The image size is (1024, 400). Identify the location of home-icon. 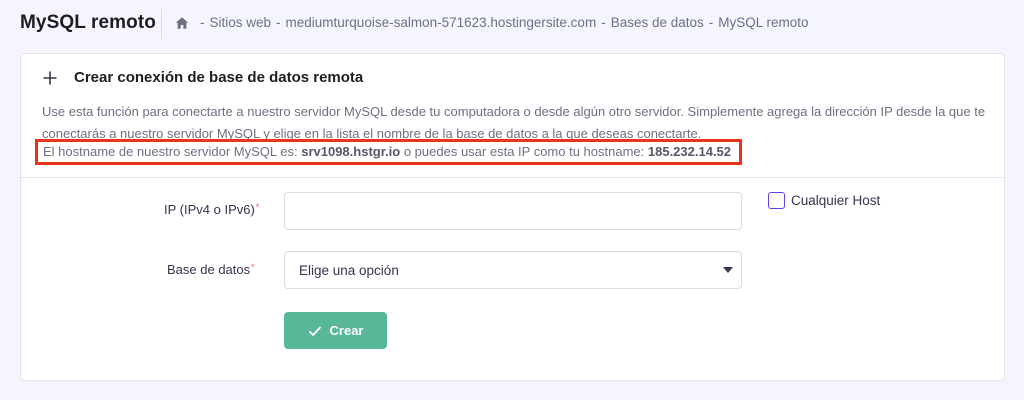
(182, 23).